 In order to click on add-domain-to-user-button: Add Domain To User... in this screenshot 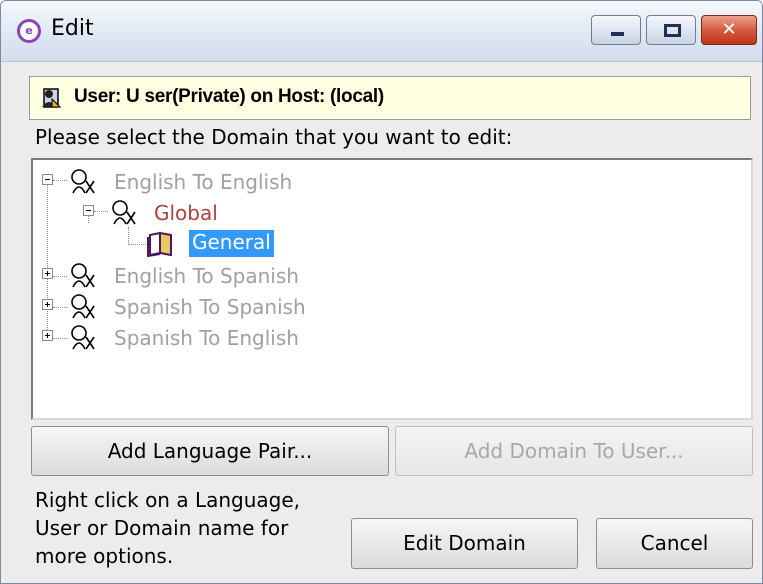, I will do `click(574, 451)`.